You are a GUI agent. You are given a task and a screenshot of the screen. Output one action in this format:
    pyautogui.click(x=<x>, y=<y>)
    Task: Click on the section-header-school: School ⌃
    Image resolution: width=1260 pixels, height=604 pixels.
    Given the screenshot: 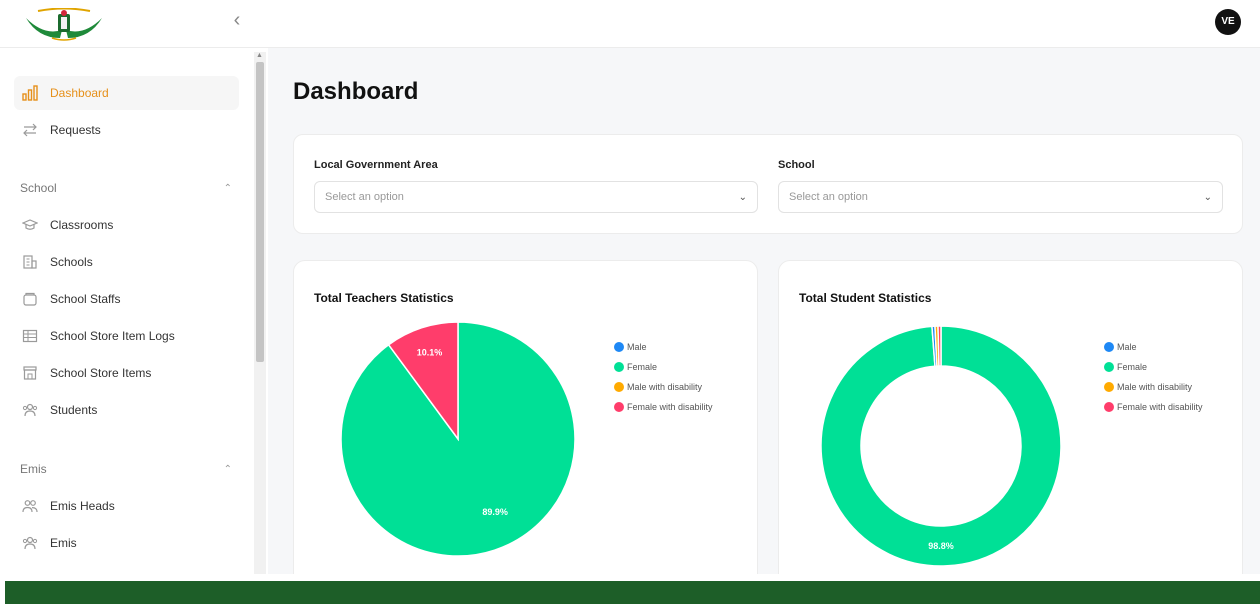 What is the action you would take?
    pyautogui.click(x=126, y=188)
    